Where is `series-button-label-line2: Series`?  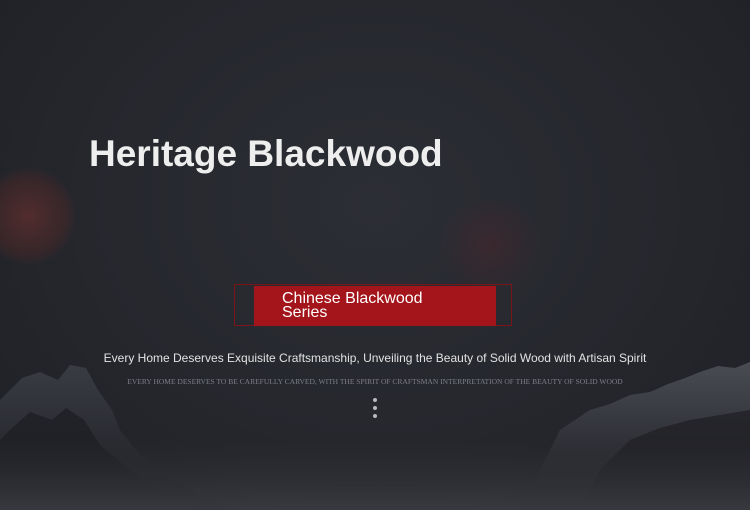
series-button-label-line2: Series is located at coordinates (305, 312).